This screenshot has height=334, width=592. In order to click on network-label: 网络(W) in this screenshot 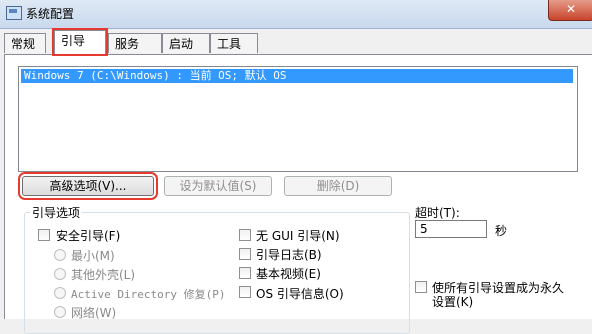, I will do `click(94, 313)`.